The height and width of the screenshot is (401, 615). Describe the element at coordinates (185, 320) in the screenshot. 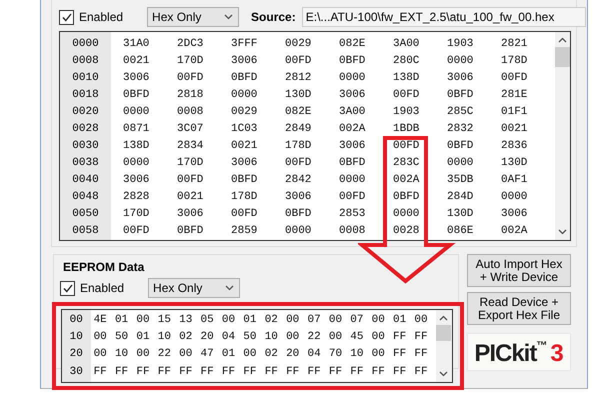

I see `hex-cell: 13` at that location.